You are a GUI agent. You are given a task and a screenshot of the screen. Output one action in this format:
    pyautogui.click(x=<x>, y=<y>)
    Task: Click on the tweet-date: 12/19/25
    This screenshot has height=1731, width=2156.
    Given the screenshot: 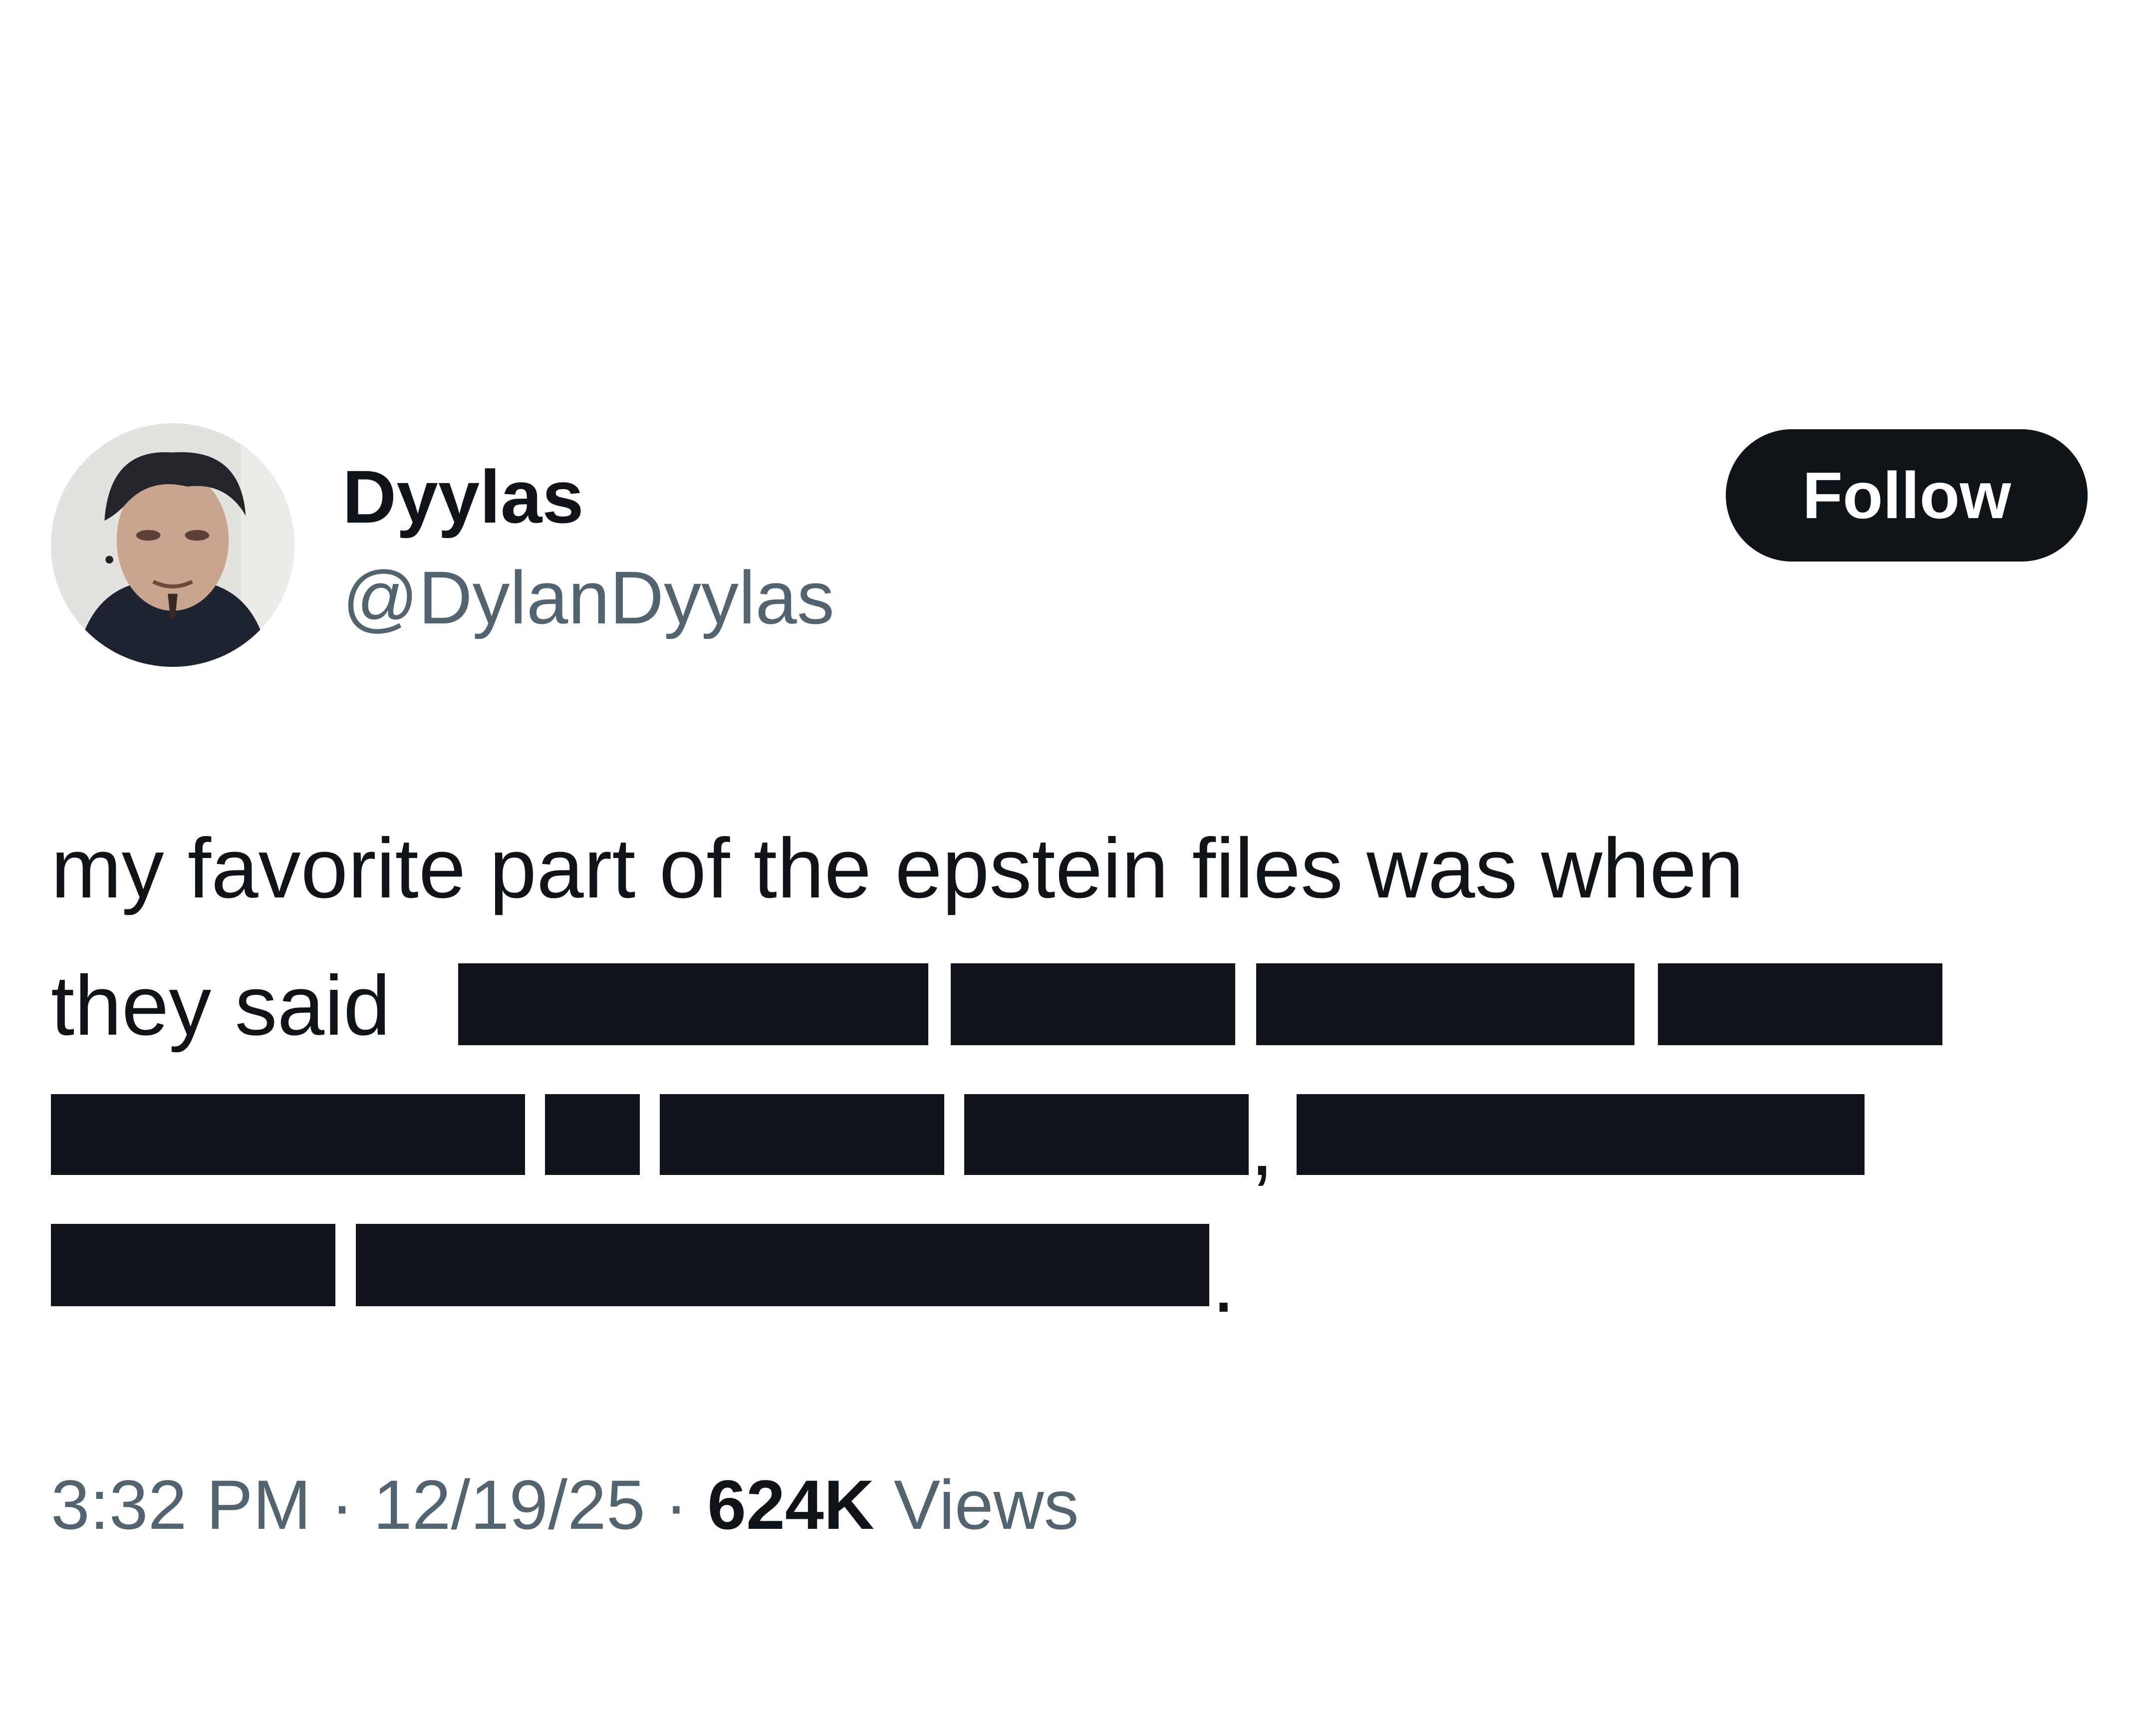 What is the action you would take?
    pyautogui.click(x=509, y=1504)
    